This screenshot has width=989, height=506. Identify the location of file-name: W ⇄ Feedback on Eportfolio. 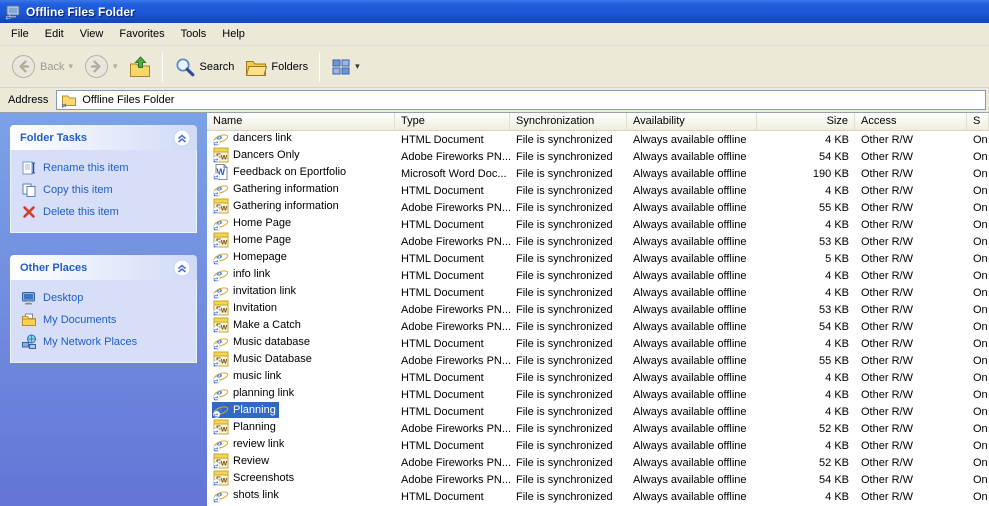
(280, 172).